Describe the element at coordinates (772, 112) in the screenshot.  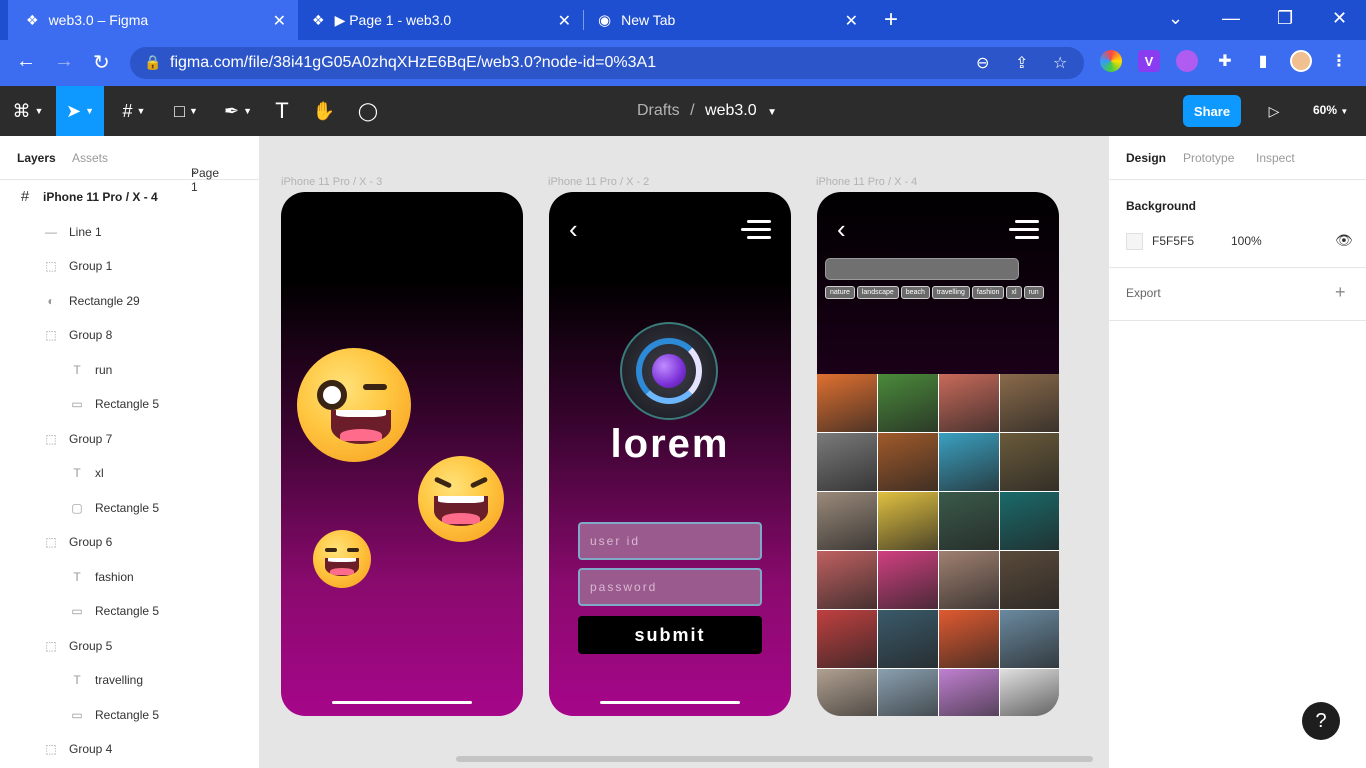
I see `chevron-down-icon: ▼` at that location.